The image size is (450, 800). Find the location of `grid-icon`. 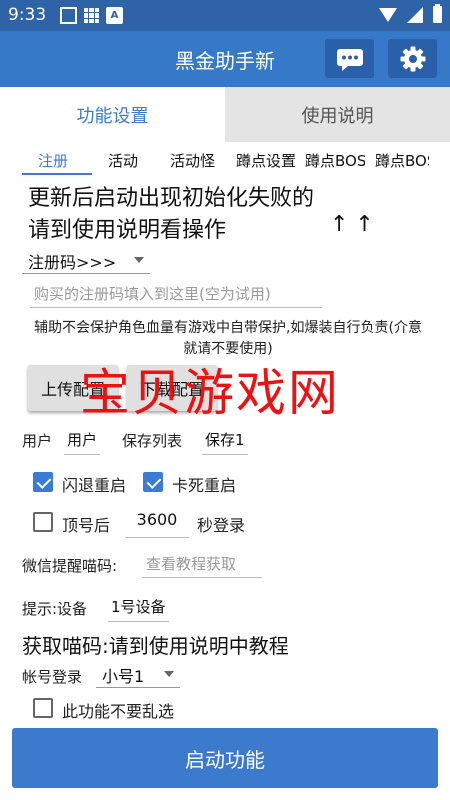

grid-icon is located at coordinates (91, 15).